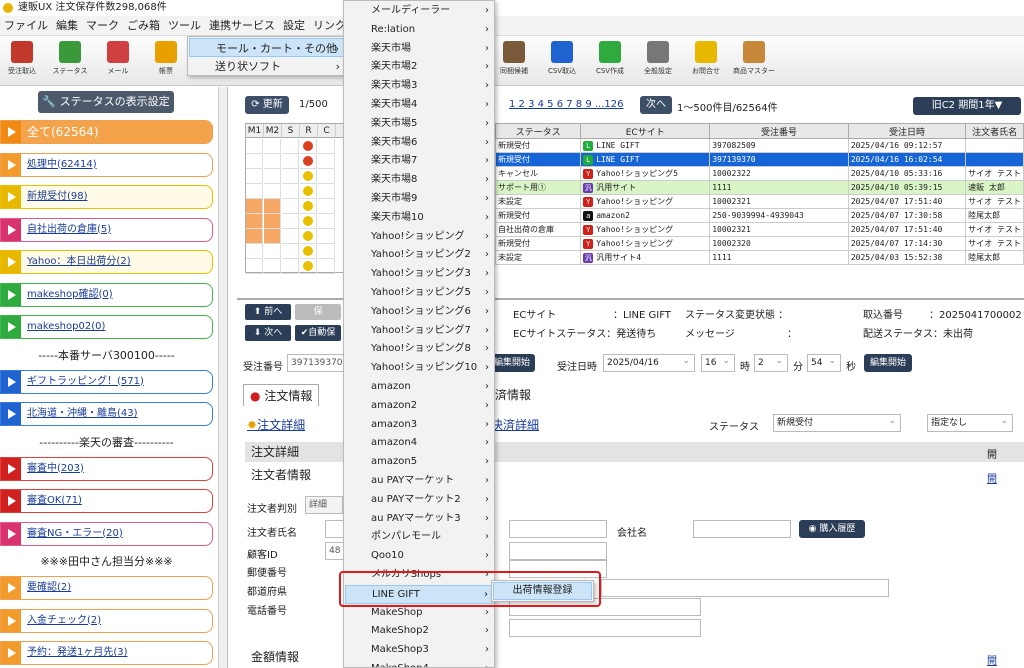  What do you see at coordinates (335, 551) in the screenshot?
I see `customer-id-input: 48` at bounding box center [335, 551].